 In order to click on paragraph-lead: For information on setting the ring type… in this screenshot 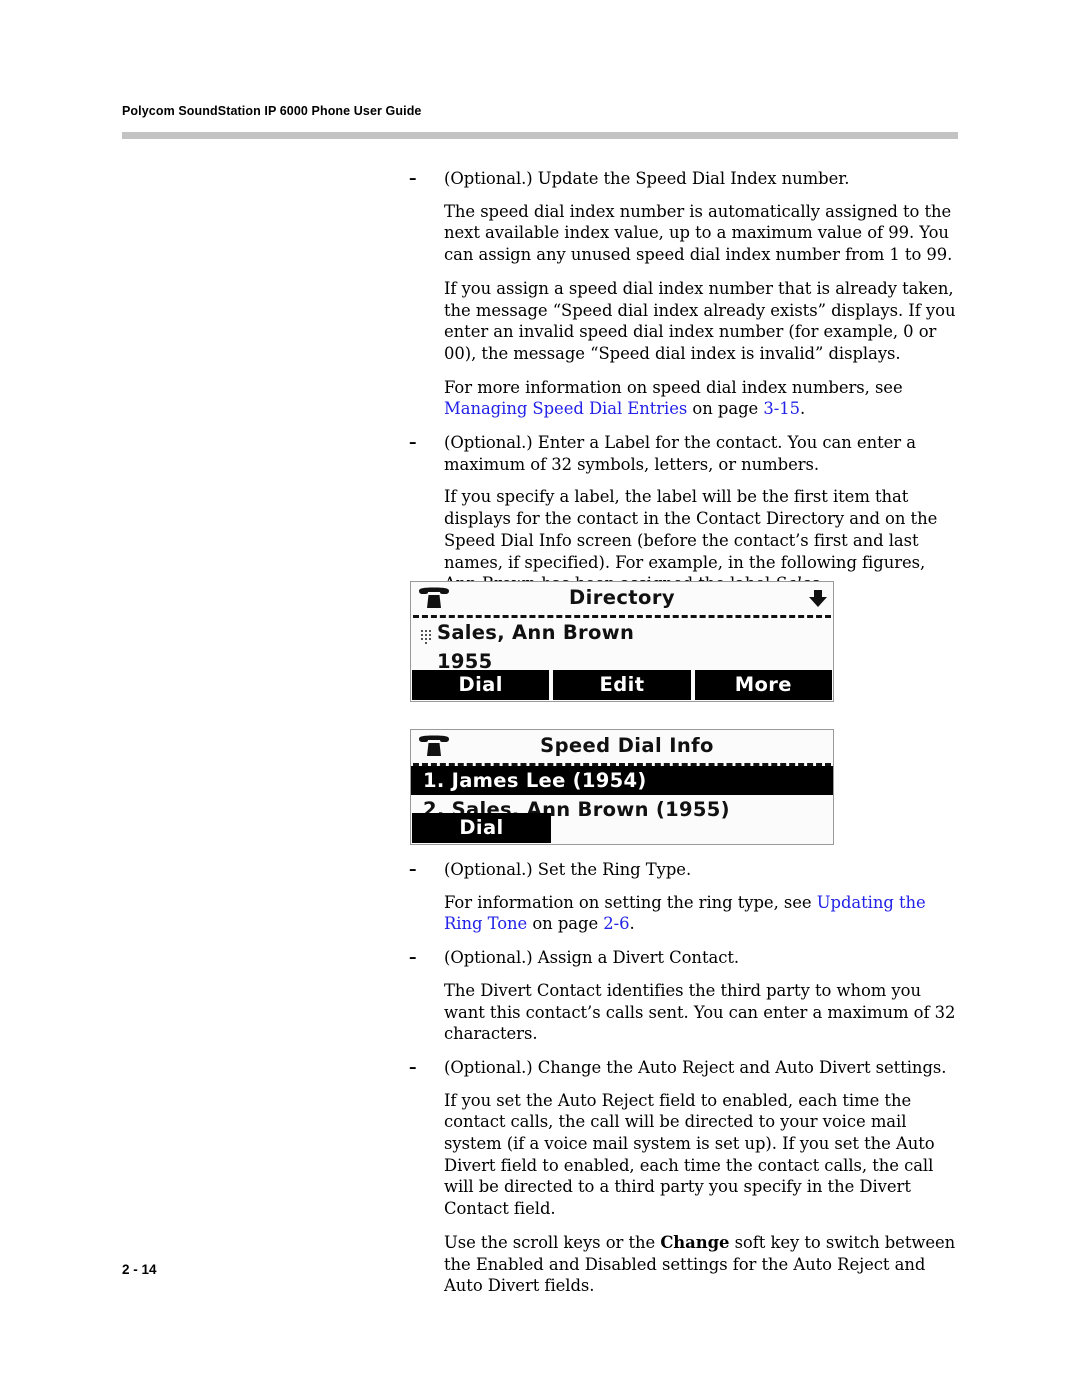, I will do `click(630, 902)`.